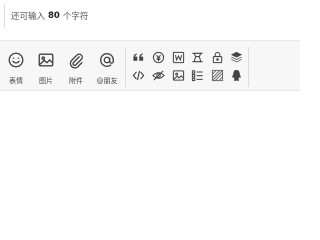 This screenshot has width=320, height=240. I want to click on hide-content-button, so click(197, 58).